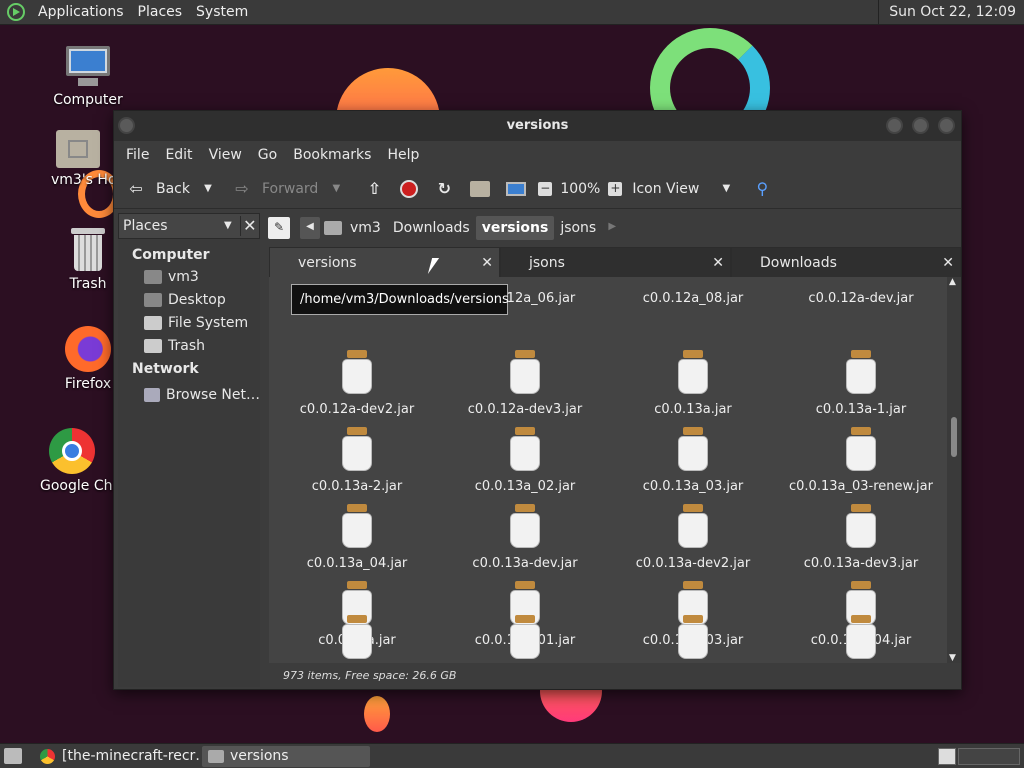 The image size is (1024, 768). What do you see at coordinates (332, 155) in the screenshot?
I see `menu-bookmarks: Bookmarks` at bounding box center [332, 155].